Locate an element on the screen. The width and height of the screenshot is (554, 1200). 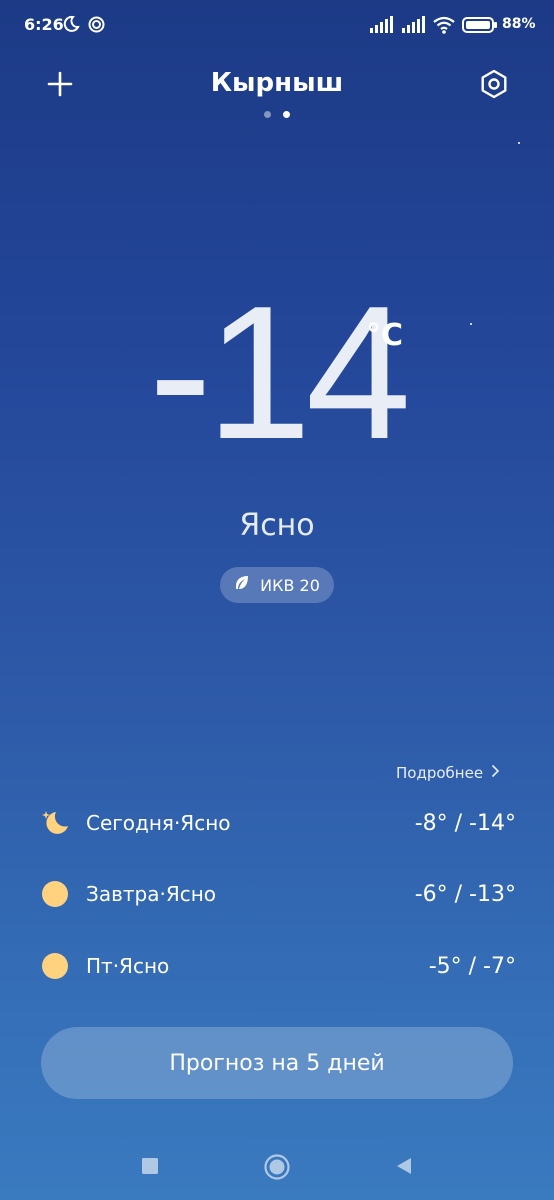
current-temperature: -14 is located at coordinates (280, 373).